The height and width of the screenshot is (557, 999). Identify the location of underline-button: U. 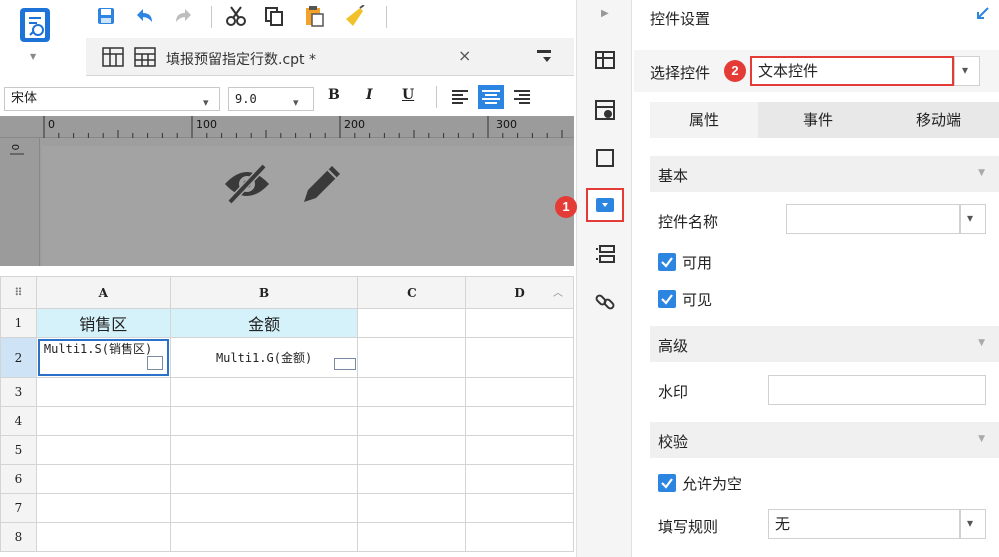
(408, 95).